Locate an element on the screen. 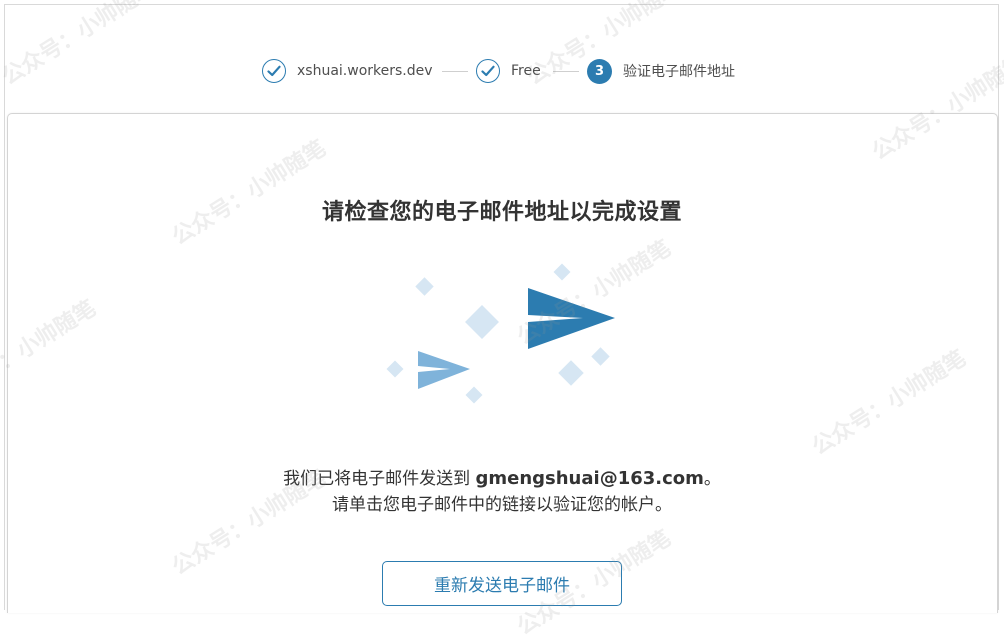  message-line-1: 我们已将电子邮件发送到 gmengshuai@163.com。 is located at coordinates (502, 479).